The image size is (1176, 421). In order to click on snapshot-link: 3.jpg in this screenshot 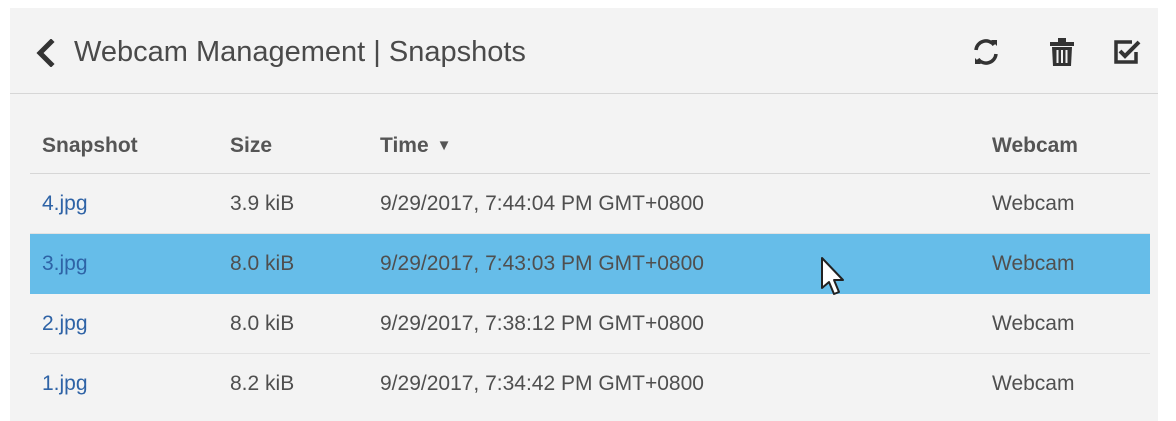, I will do `click(65, 263)`.